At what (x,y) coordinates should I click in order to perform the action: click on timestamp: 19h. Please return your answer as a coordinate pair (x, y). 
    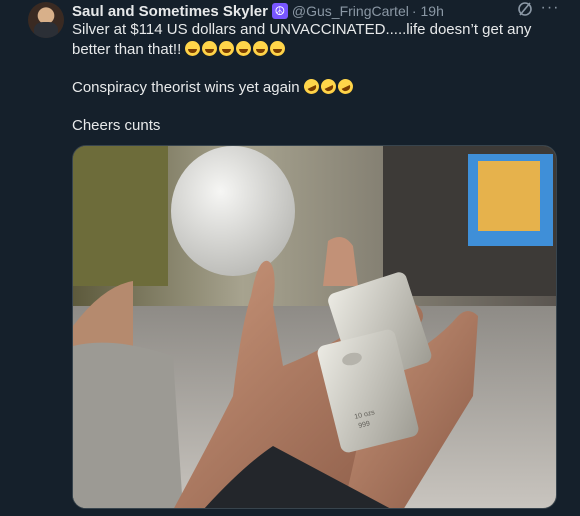
    Looking at the image, I should click on (432, 11).